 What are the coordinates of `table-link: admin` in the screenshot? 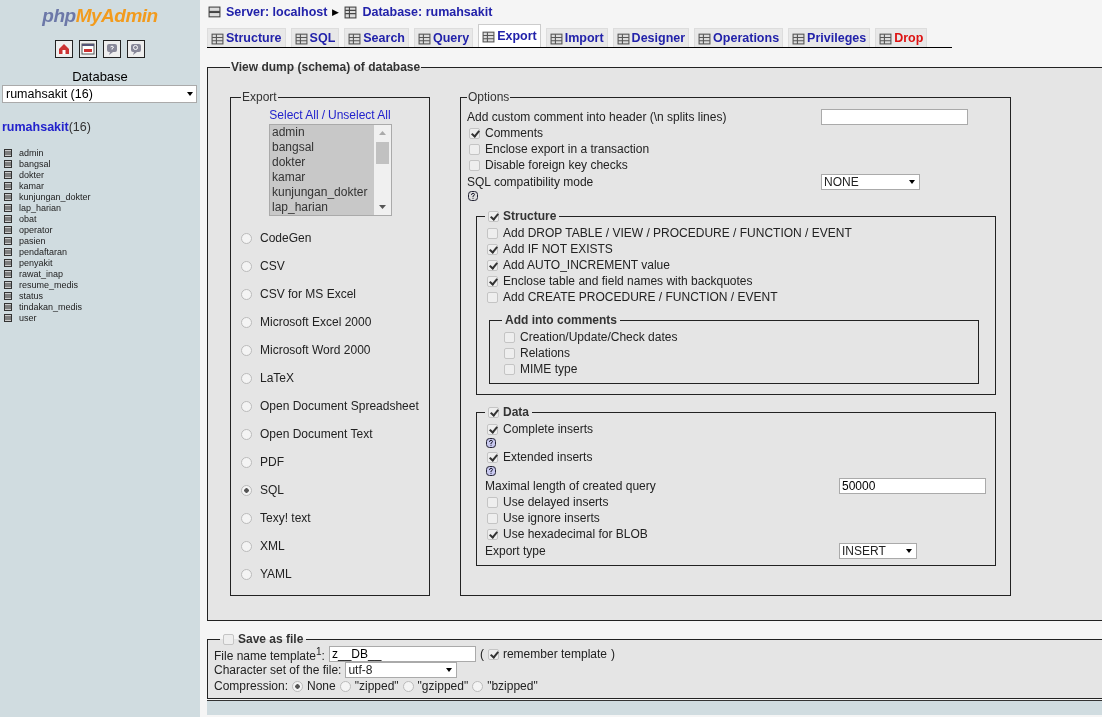 It's located at (31, 152).